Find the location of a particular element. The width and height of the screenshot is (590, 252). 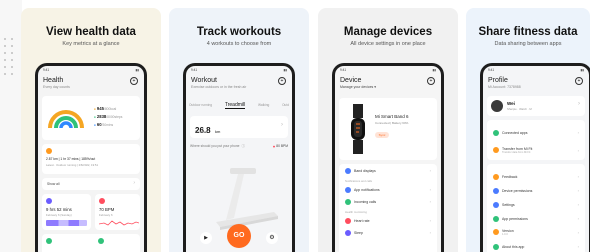

app-title: Workout is located at coordinates (204, 80).